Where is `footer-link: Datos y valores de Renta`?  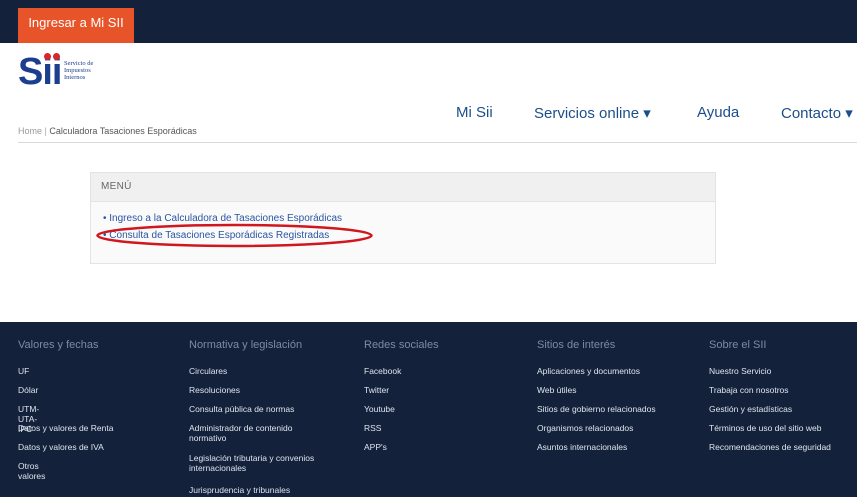
footer-link: Datos y valores de Renta is located at coordinates (65, 428).